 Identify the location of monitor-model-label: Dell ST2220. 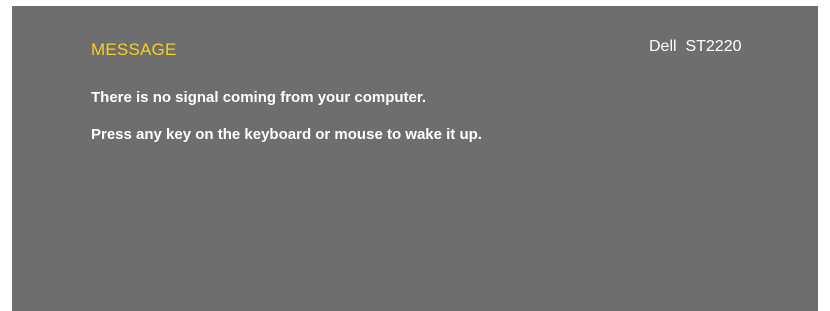
(695, 46).